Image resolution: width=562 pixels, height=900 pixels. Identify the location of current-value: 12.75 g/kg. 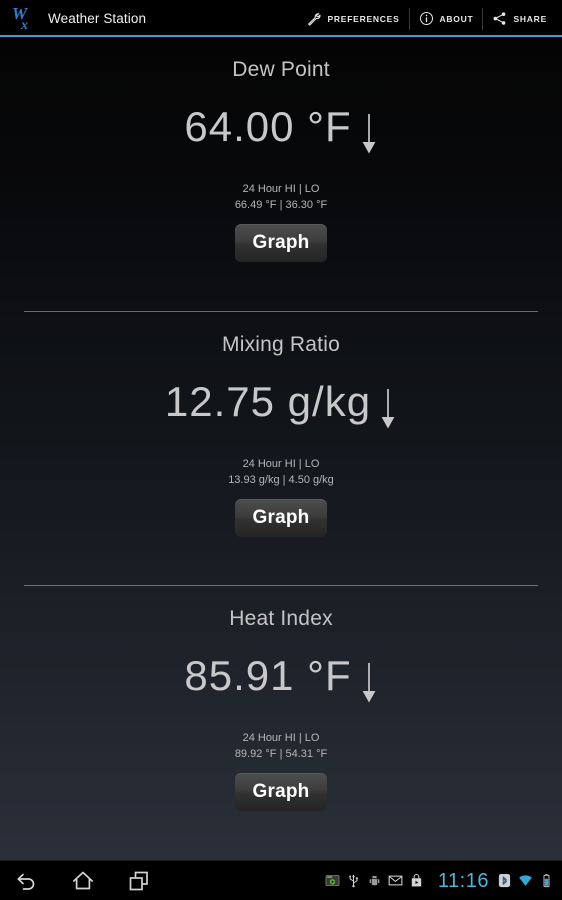
(268, 401).